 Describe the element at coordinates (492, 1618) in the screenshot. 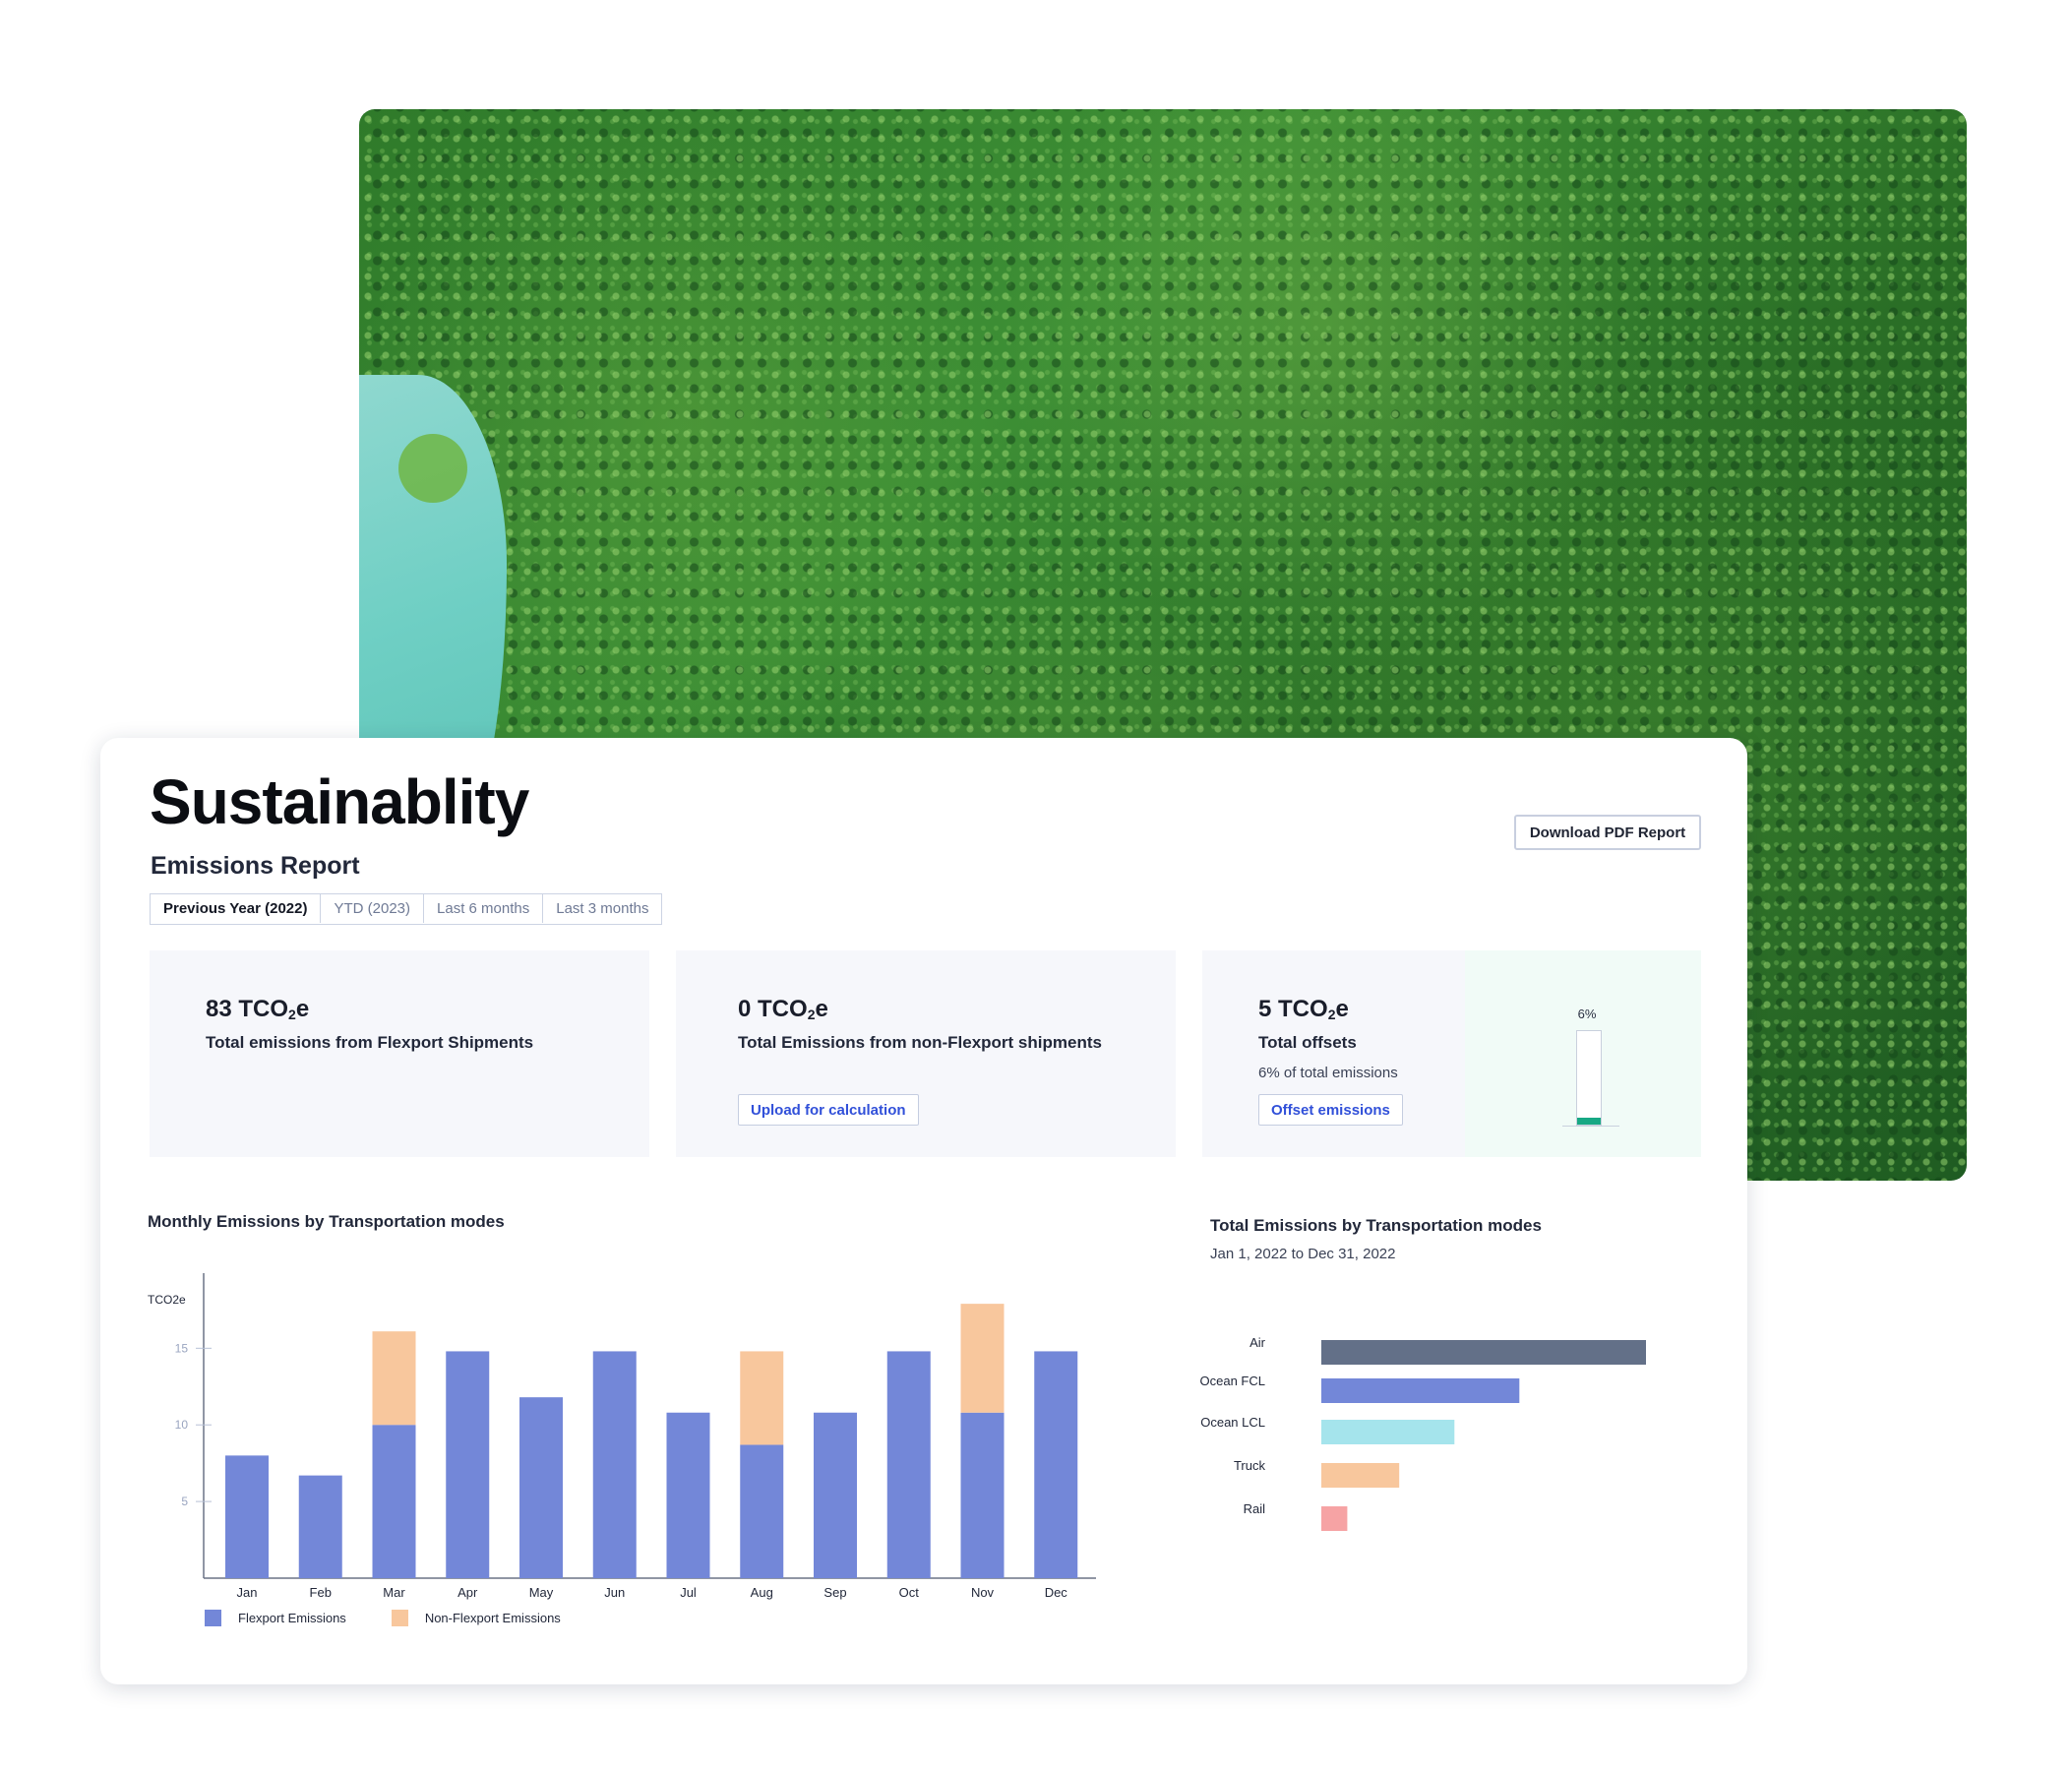

I see `legend-label-non-flexport: Non-Flexport Emissions` at that location.